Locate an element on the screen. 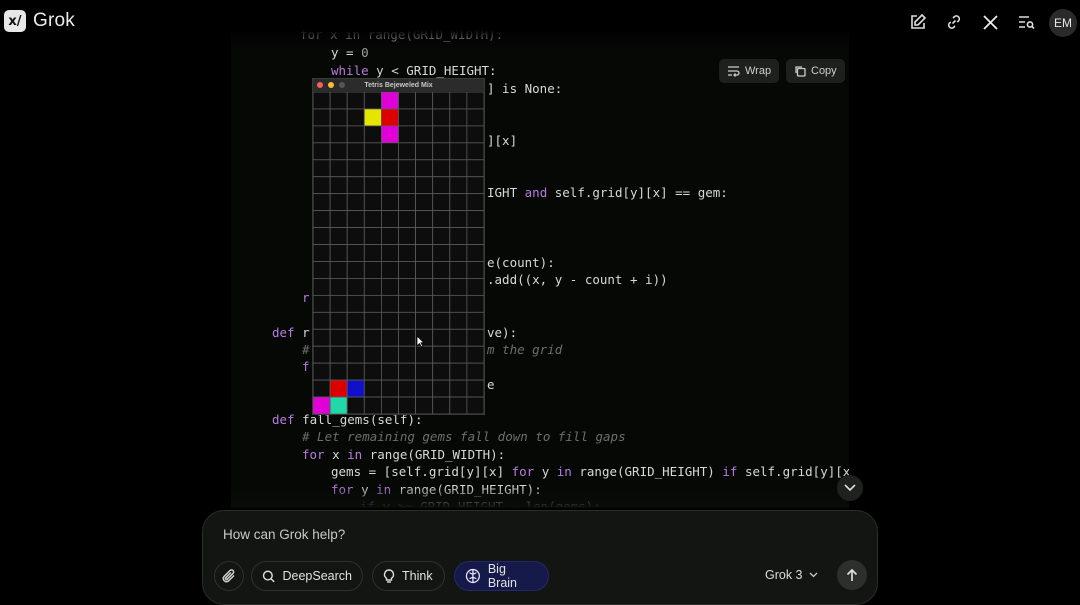 This screenshot has width=1080, height=605. model-selector: Grok 3 is located at coordinates (791, 575).